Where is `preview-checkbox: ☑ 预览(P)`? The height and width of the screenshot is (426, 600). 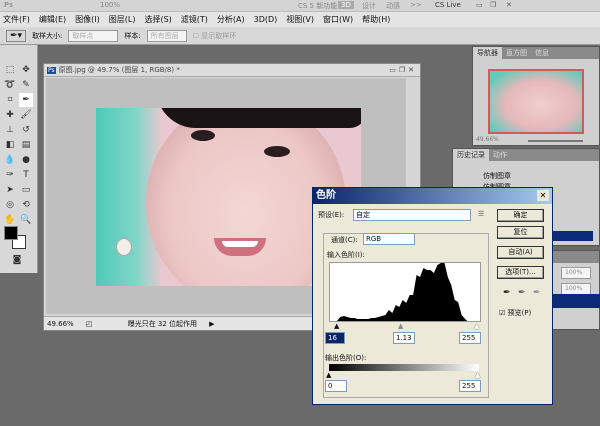 preview-checkbox: ☑ 预览(P) is located at coordinates (515, 313).